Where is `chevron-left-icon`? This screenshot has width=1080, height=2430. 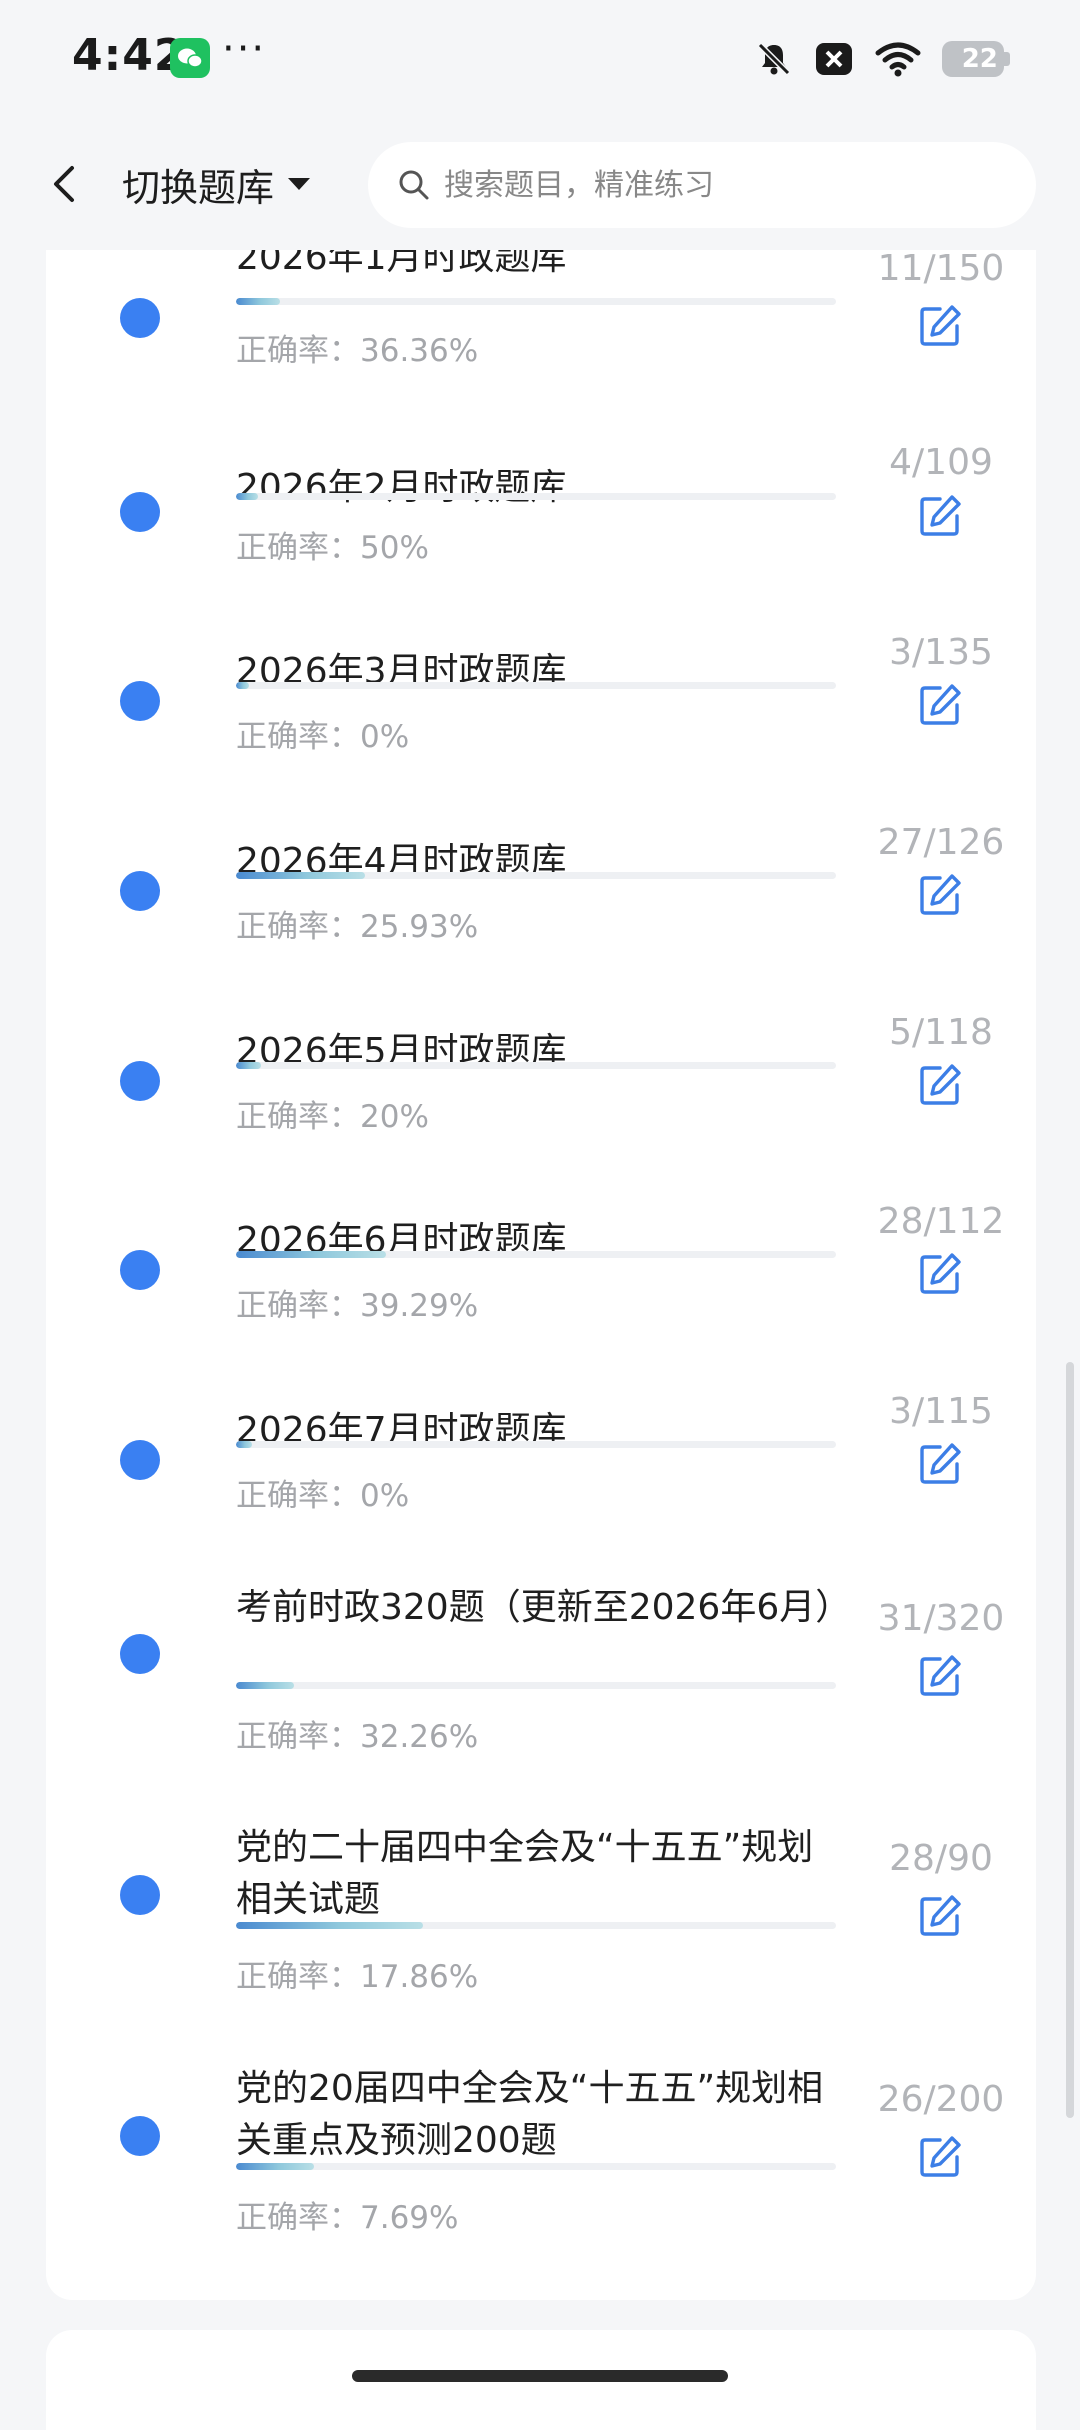 chevron-left-icon is located at coordinates (64, 184).